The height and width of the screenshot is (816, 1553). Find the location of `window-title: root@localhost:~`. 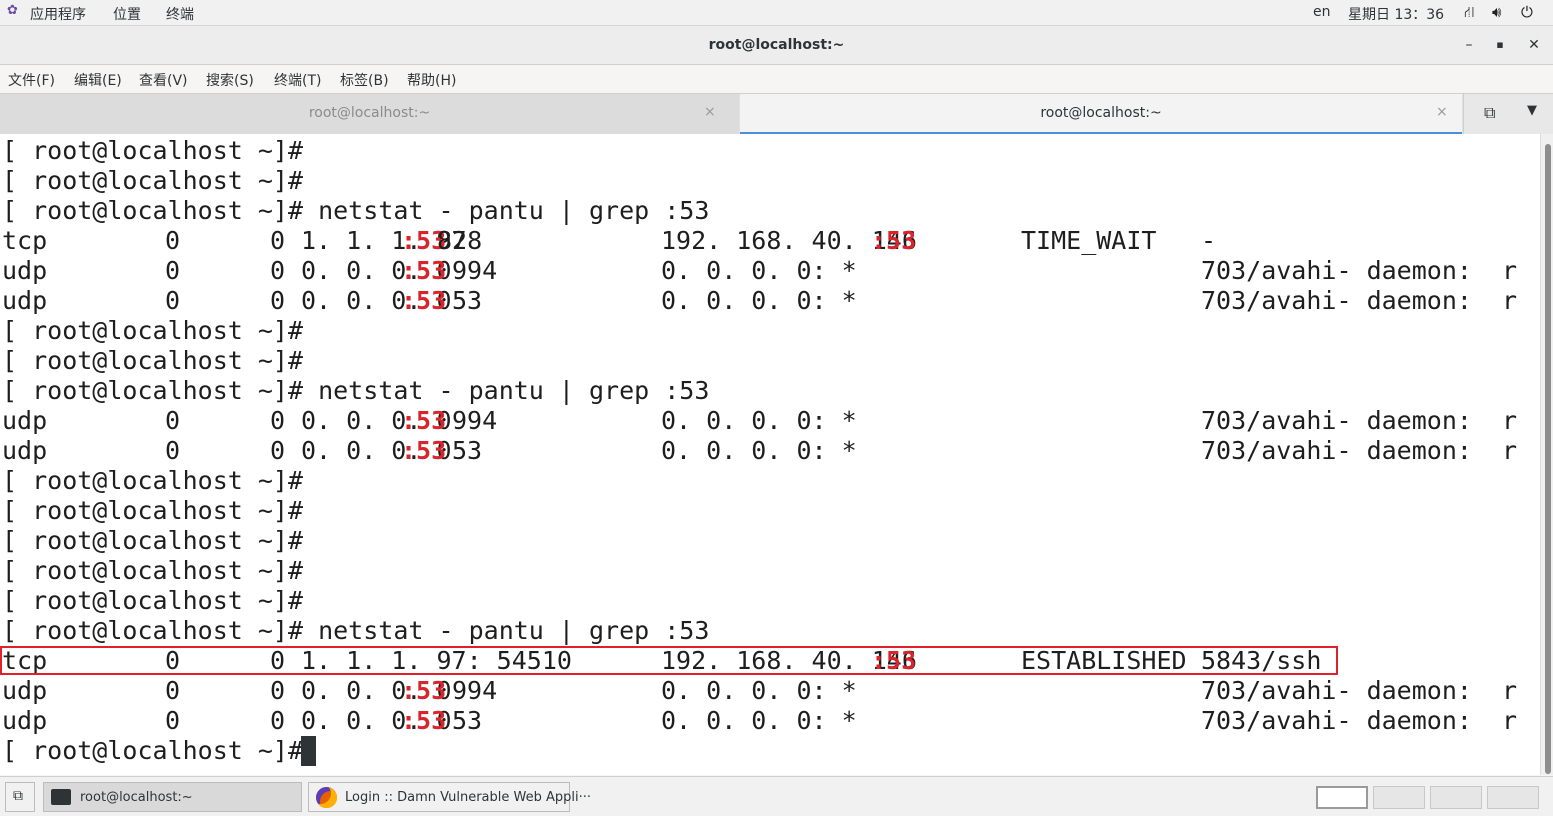

window-title: root@localhost:~ is located at coordinates (776, 45).